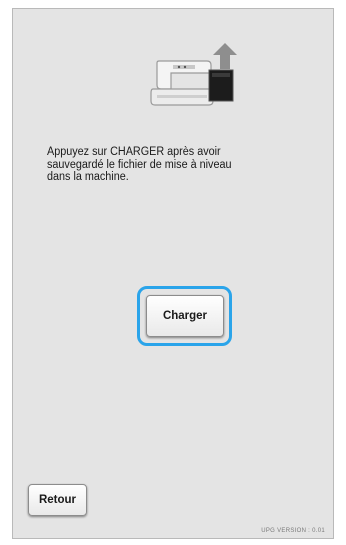 This screenshot has width=346, height=545. Describe the element at coordinates (57, 500) in the screenshot. I see `retour-button: Retour` at that location.